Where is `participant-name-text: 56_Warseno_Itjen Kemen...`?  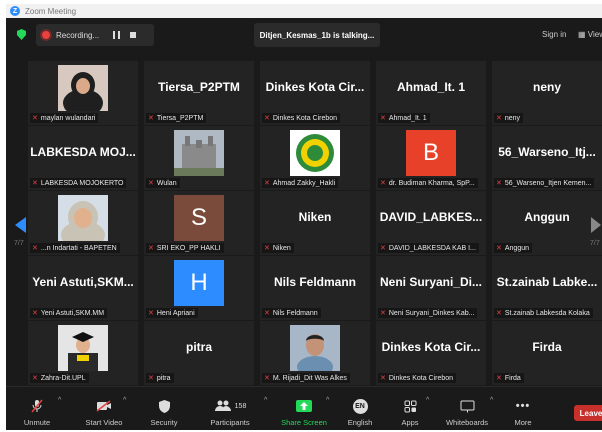
participant-name-text: 56_Warseno_Itjen Kemen... is located at coordinates (548, 183).